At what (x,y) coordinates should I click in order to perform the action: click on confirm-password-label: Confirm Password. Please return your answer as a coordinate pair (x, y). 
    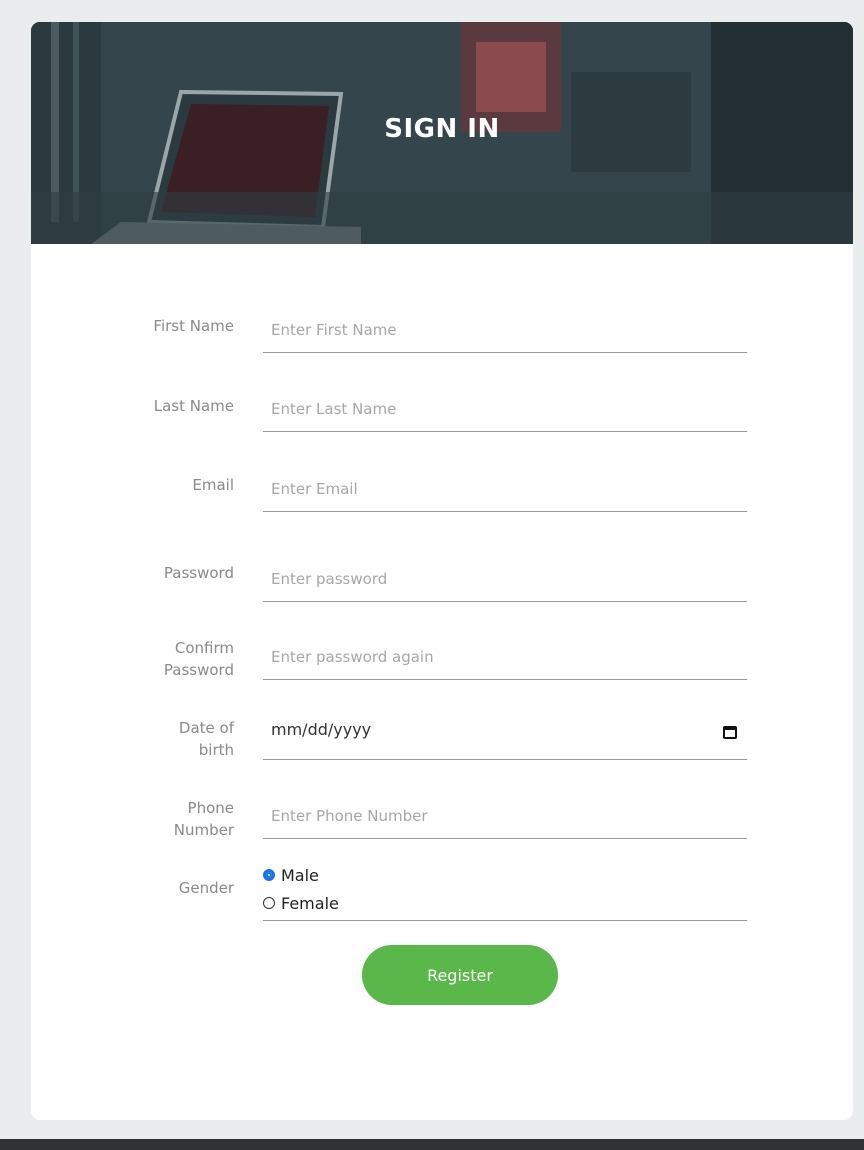
    Looking at the image, I should click on (132, 659).